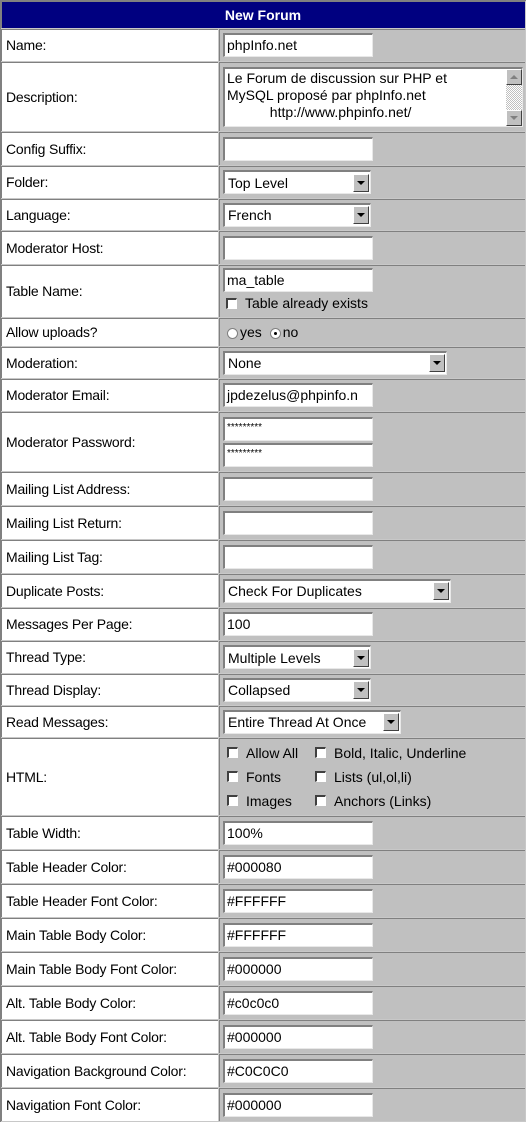 The height and width of the screenshot is (1124, 526). What do you see at coordinates (298, 1070) in the screenshot?
I see `navigation-background-color-input: #C0C0C0` at bounding box center [298, 1070].